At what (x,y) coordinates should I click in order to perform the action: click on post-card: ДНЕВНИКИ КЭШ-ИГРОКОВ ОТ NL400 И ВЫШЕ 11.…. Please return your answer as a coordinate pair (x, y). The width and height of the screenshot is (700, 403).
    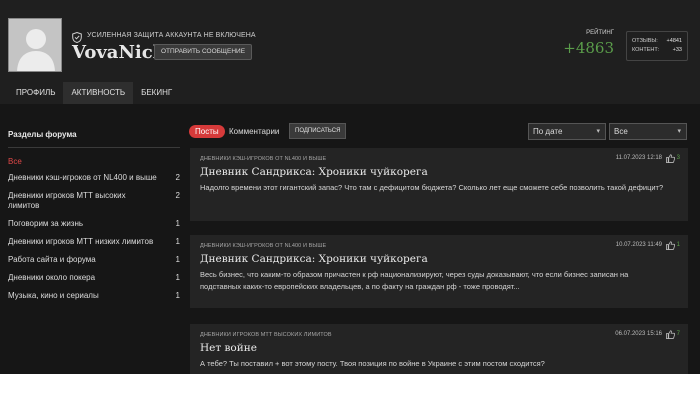
    Looking at the image, I should click on (439, 184).